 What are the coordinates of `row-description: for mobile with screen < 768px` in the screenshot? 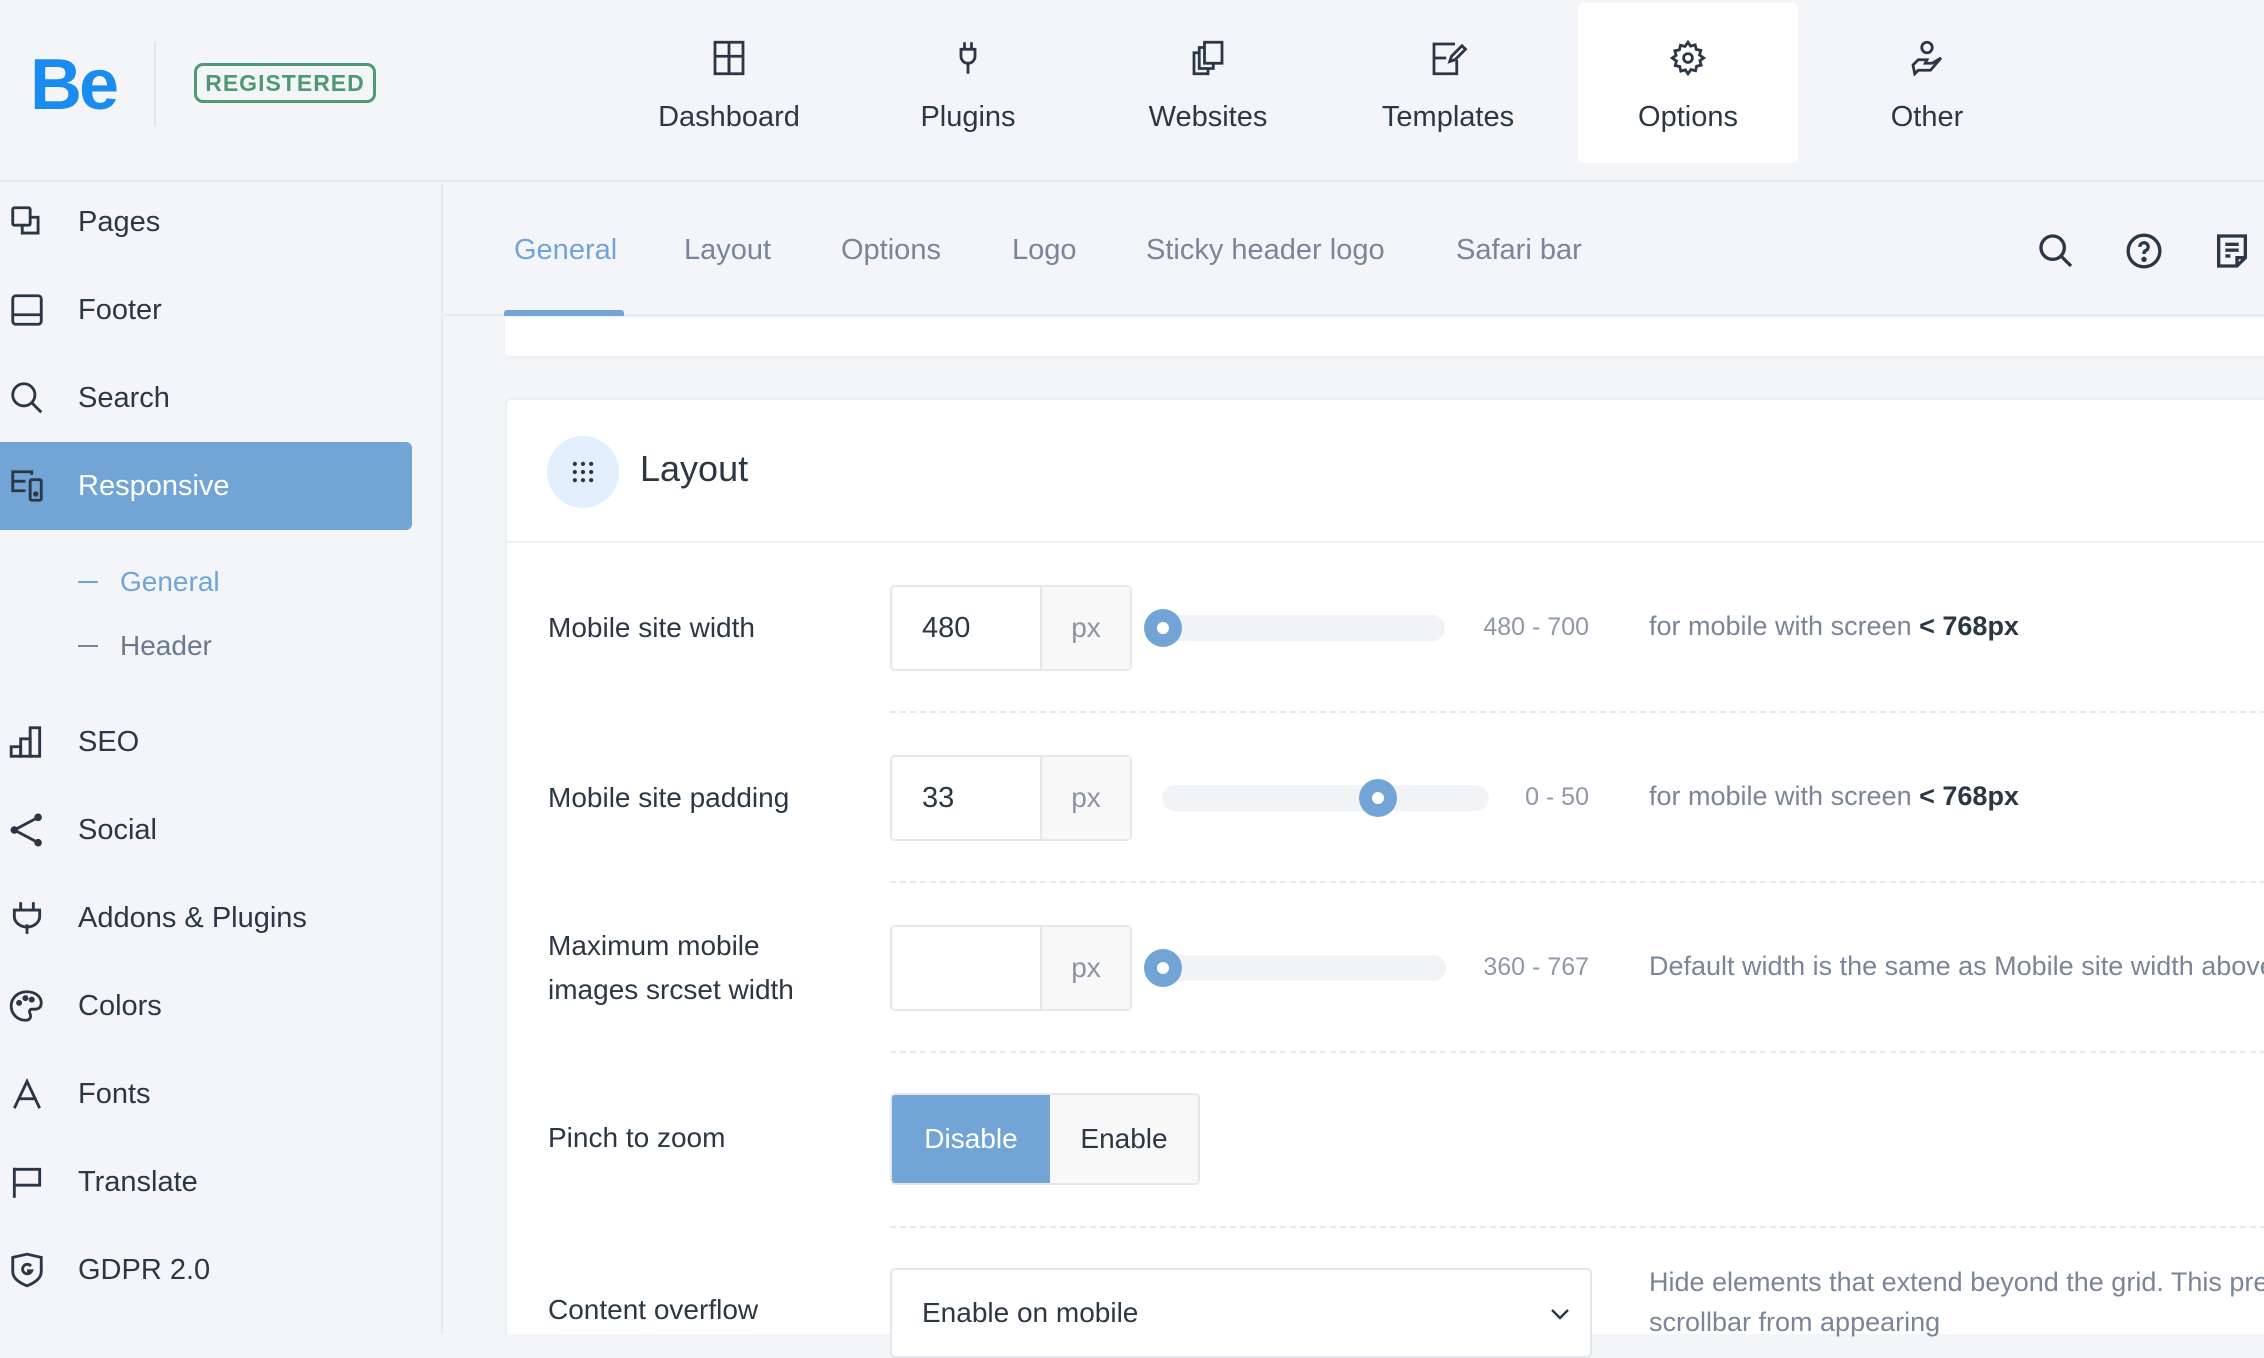 It's located at (1834, 626).